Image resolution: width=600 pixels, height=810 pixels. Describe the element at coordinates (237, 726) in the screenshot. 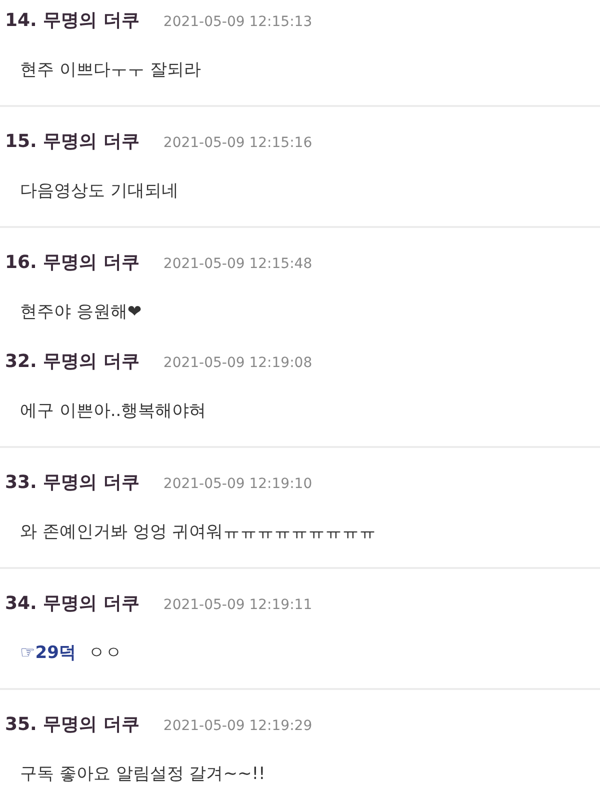

I see `comment-time: 2021-05-09 12:19:29` at that location.